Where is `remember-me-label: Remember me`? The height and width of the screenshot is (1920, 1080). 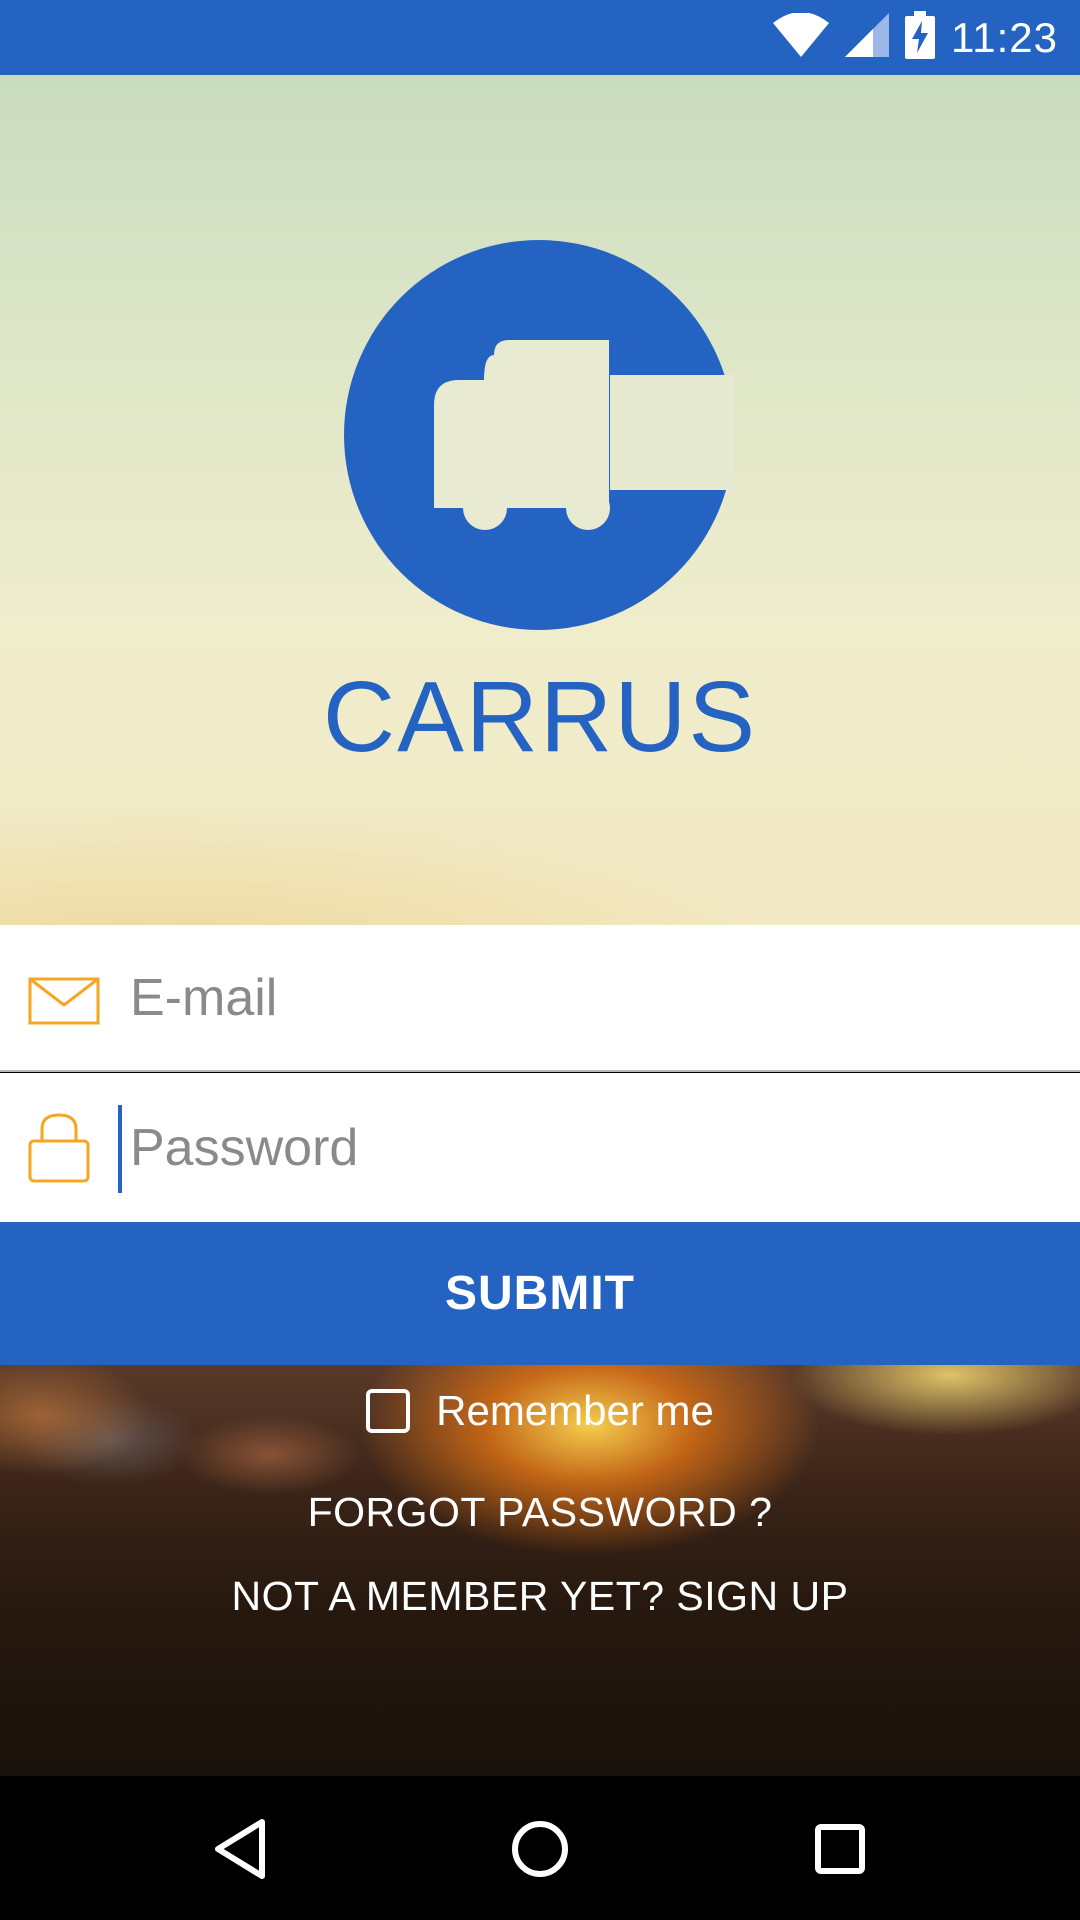 remember-me-label: Remember me is located at coordinates (575, 1411).